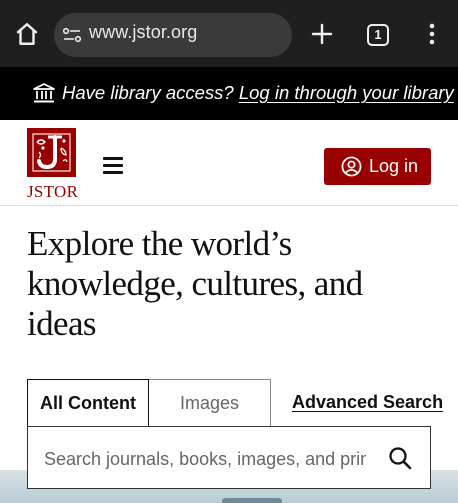  Describe the element at coordinates (27, 34) in the screenshot. I see `home-icon` at that location.